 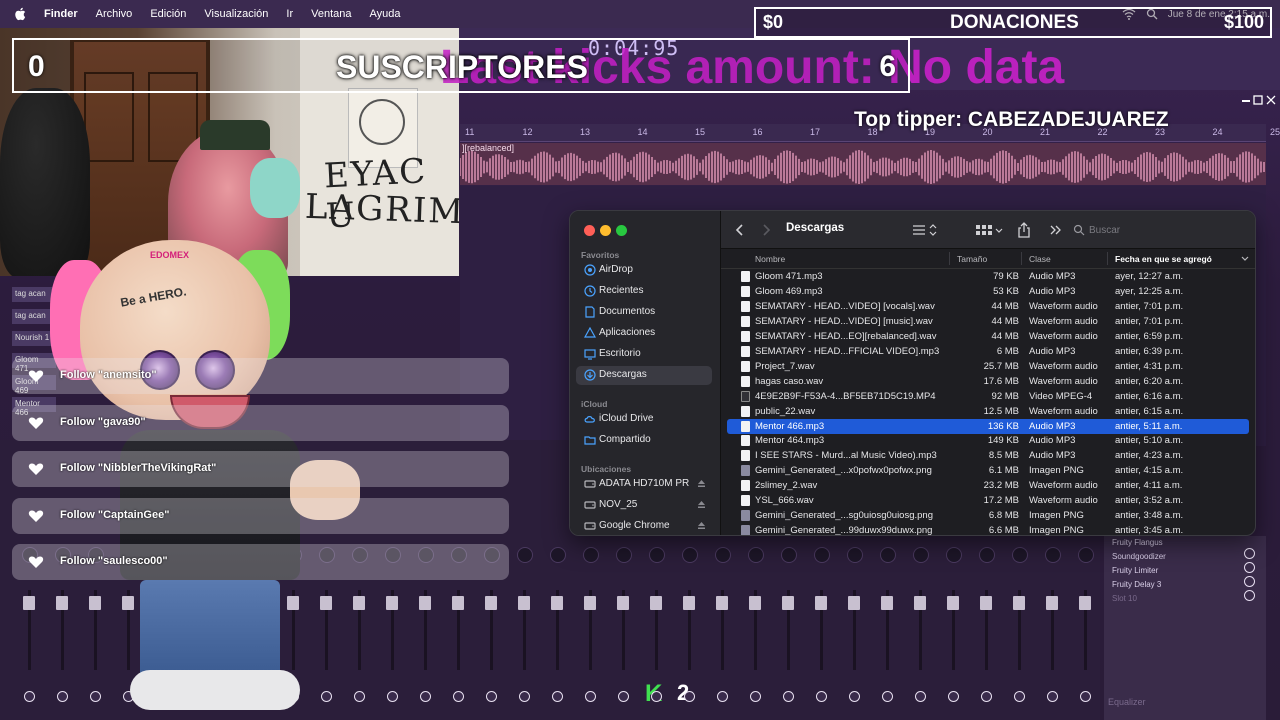 What do you see at coordinates (644, 291) in the screenshot?
I see `sidebar-item-recientes: Recientes` at bounding box center [644, 291].